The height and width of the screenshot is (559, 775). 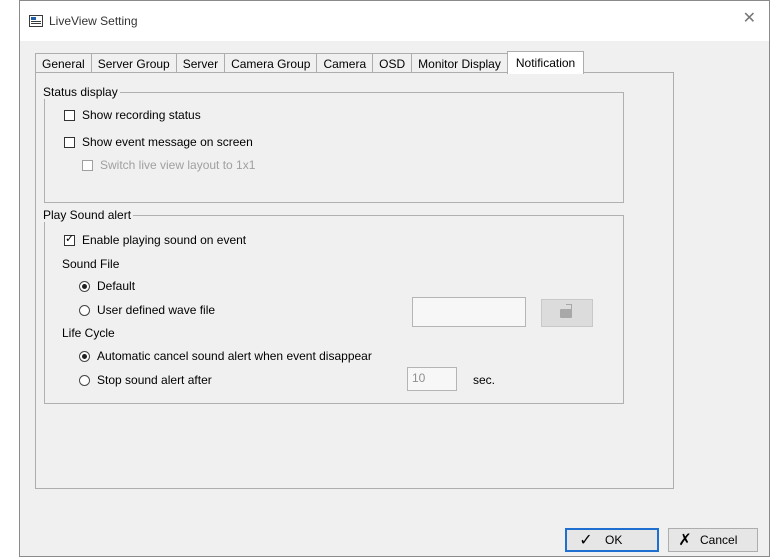 I want to click on stop-after-radio, so click(x=84, y=380).